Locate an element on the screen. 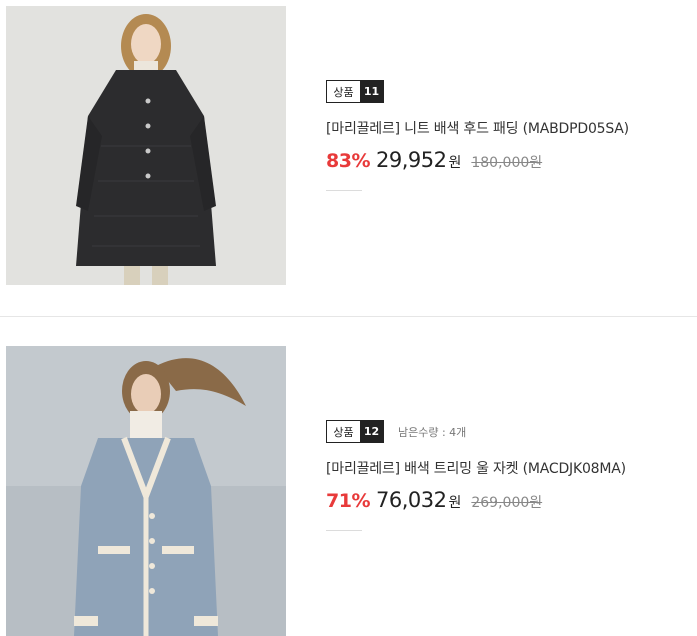 The height and width of the screenshot is (636, 697). original-price: 269,000원 is located at coordinates (507, 503).